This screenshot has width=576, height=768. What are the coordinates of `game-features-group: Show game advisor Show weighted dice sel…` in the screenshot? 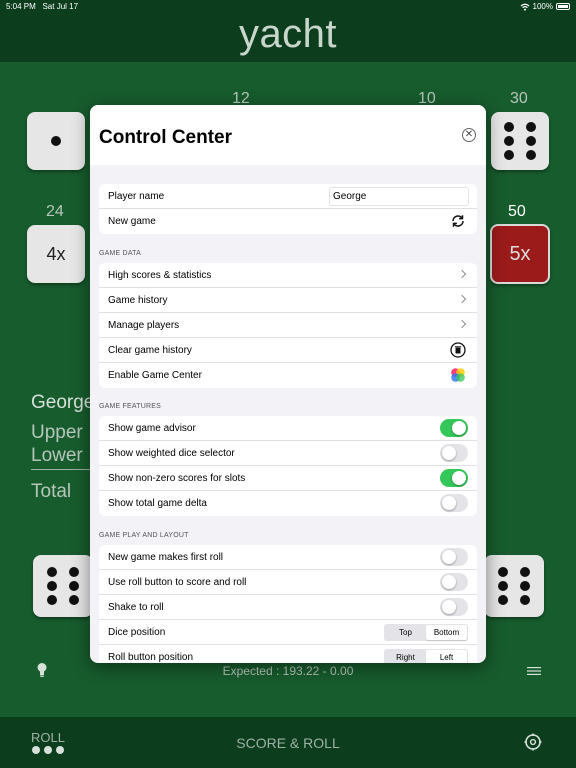 It's located at (288, 466).